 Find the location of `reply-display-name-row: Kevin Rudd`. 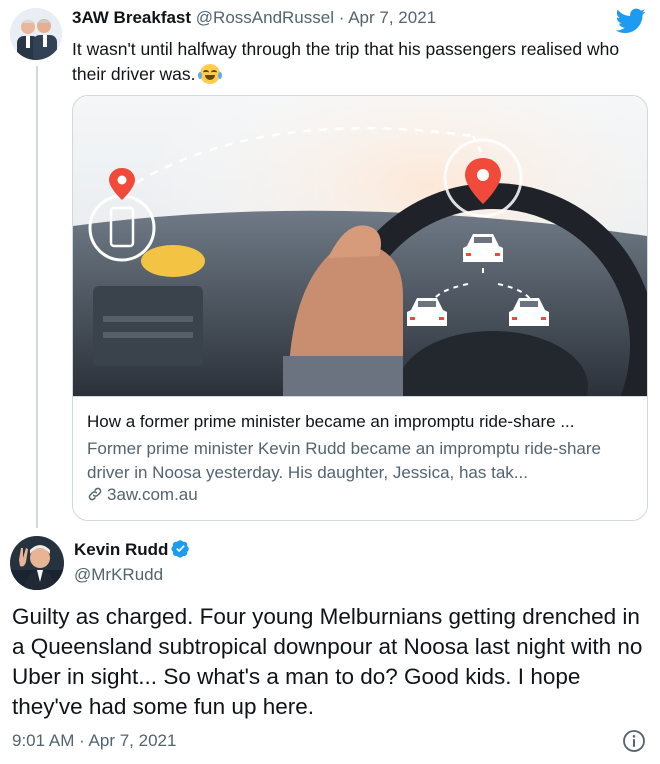

reply-display-name-row: Kevin Rudd is located at coordinates (132, 549).